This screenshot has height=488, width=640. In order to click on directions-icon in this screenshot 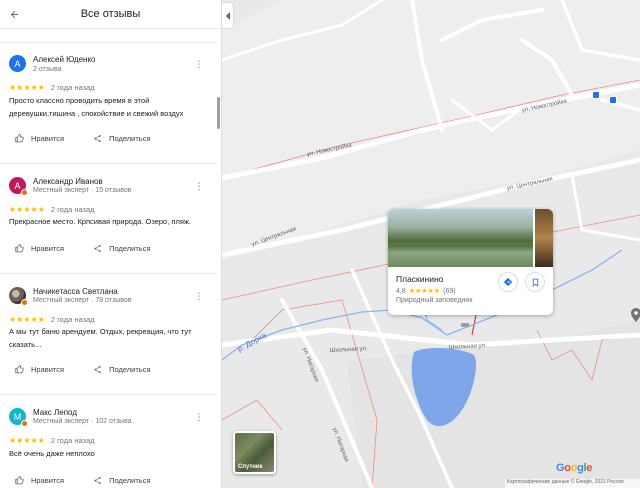, I will do `click(508, 282)`.